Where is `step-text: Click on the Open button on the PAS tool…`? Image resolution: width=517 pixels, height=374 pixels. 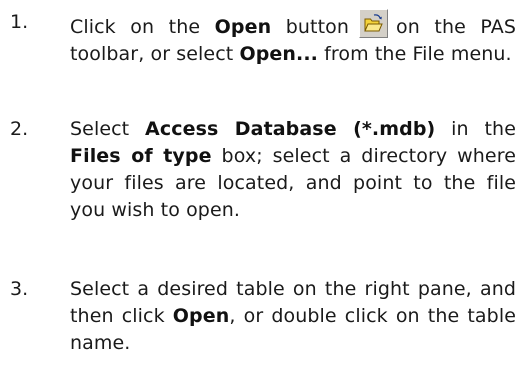 step-text: Click on the Open button on the PAS tool… is located at coordinates (293, 38).